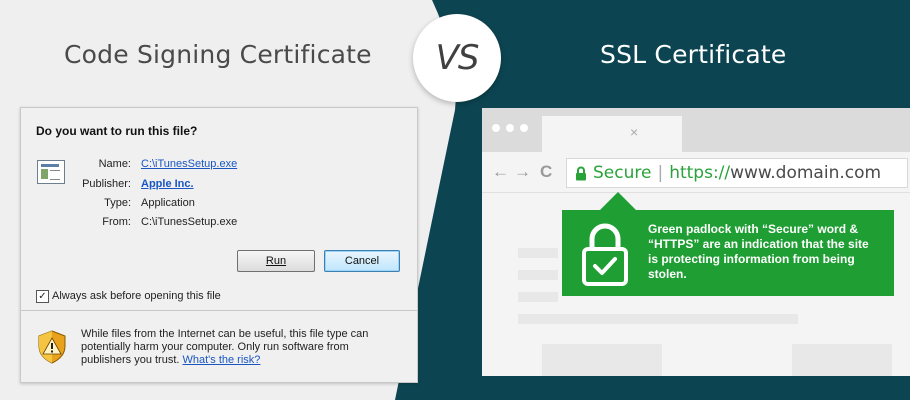 The height and width of the screenshot is (400, 910). I want to click on run-button: Run, so click(276, 261).